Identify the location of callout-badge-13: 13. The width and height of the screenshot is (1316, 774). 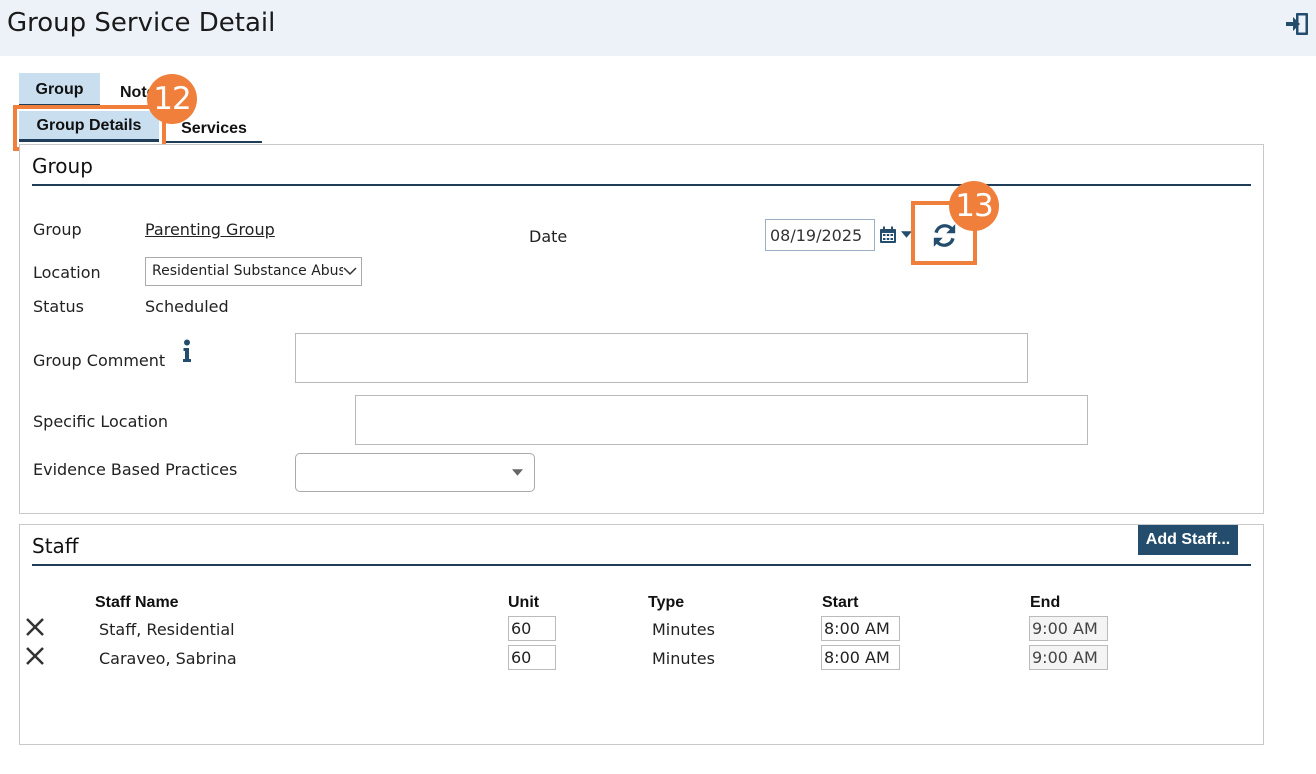
(974, 206).